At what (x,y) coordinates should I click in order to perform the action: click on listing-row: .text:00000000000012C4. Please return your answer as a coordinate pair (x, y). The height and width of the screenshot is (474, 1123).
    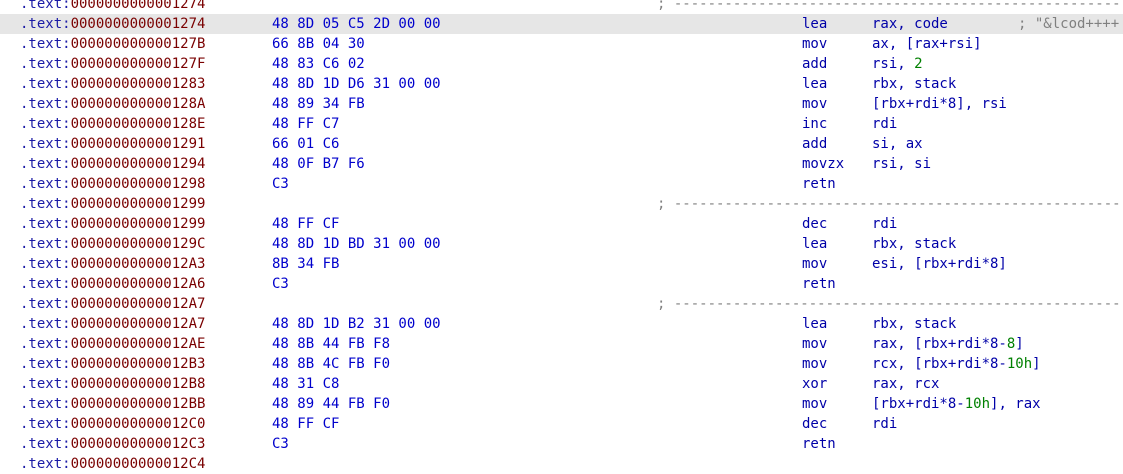
    Looking at the image, I should click on (561, 464).